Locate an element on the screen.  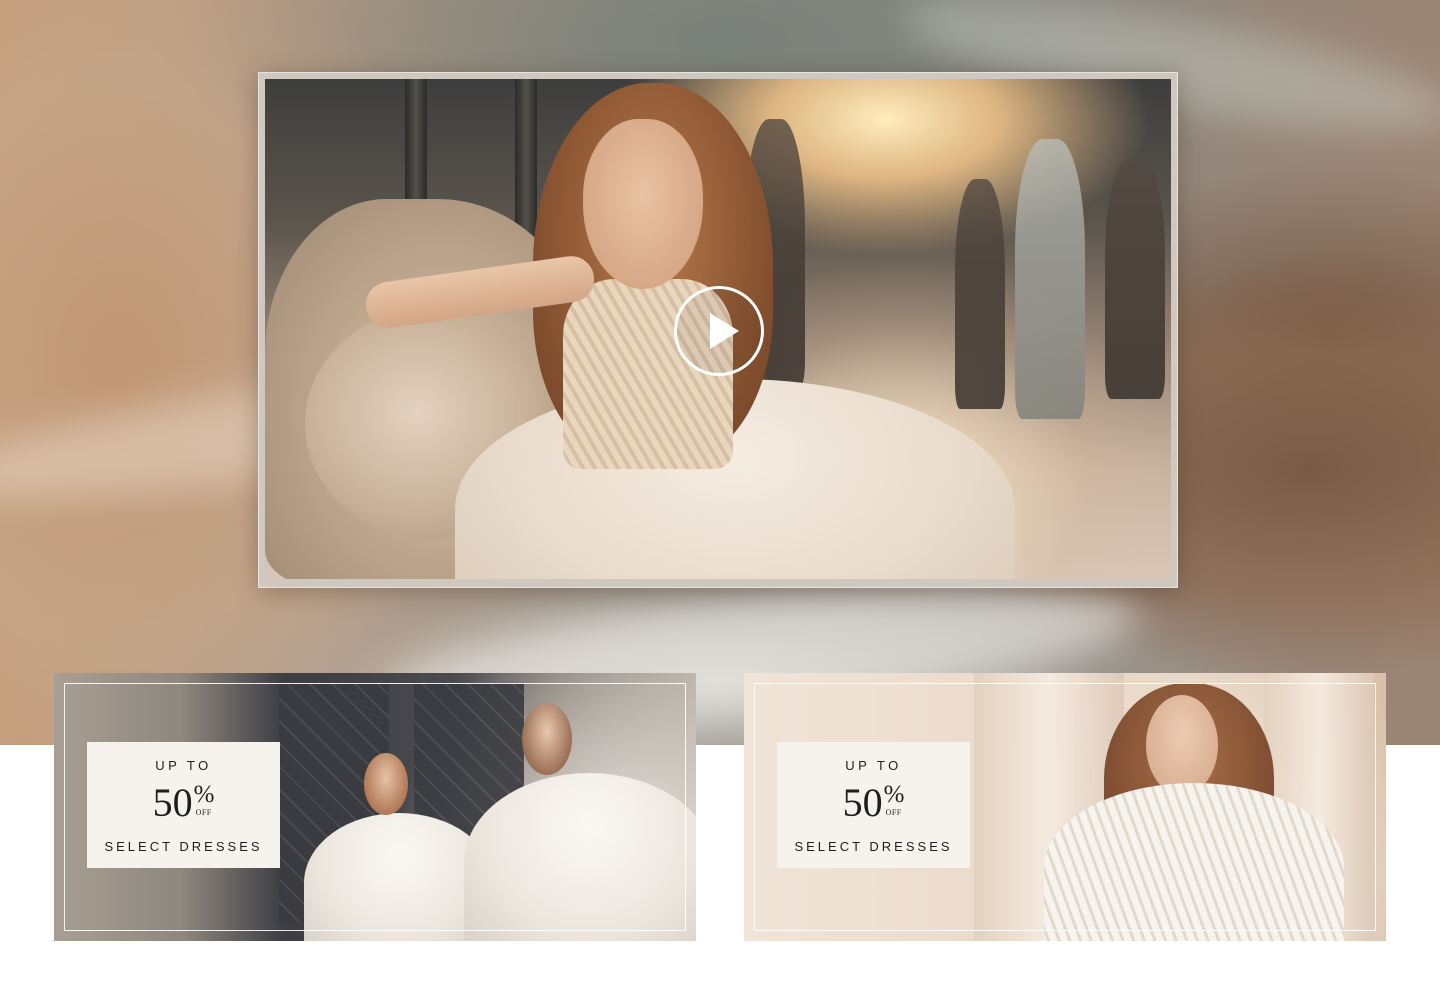
model-lace-dress is located at coordinates (1194, 862).